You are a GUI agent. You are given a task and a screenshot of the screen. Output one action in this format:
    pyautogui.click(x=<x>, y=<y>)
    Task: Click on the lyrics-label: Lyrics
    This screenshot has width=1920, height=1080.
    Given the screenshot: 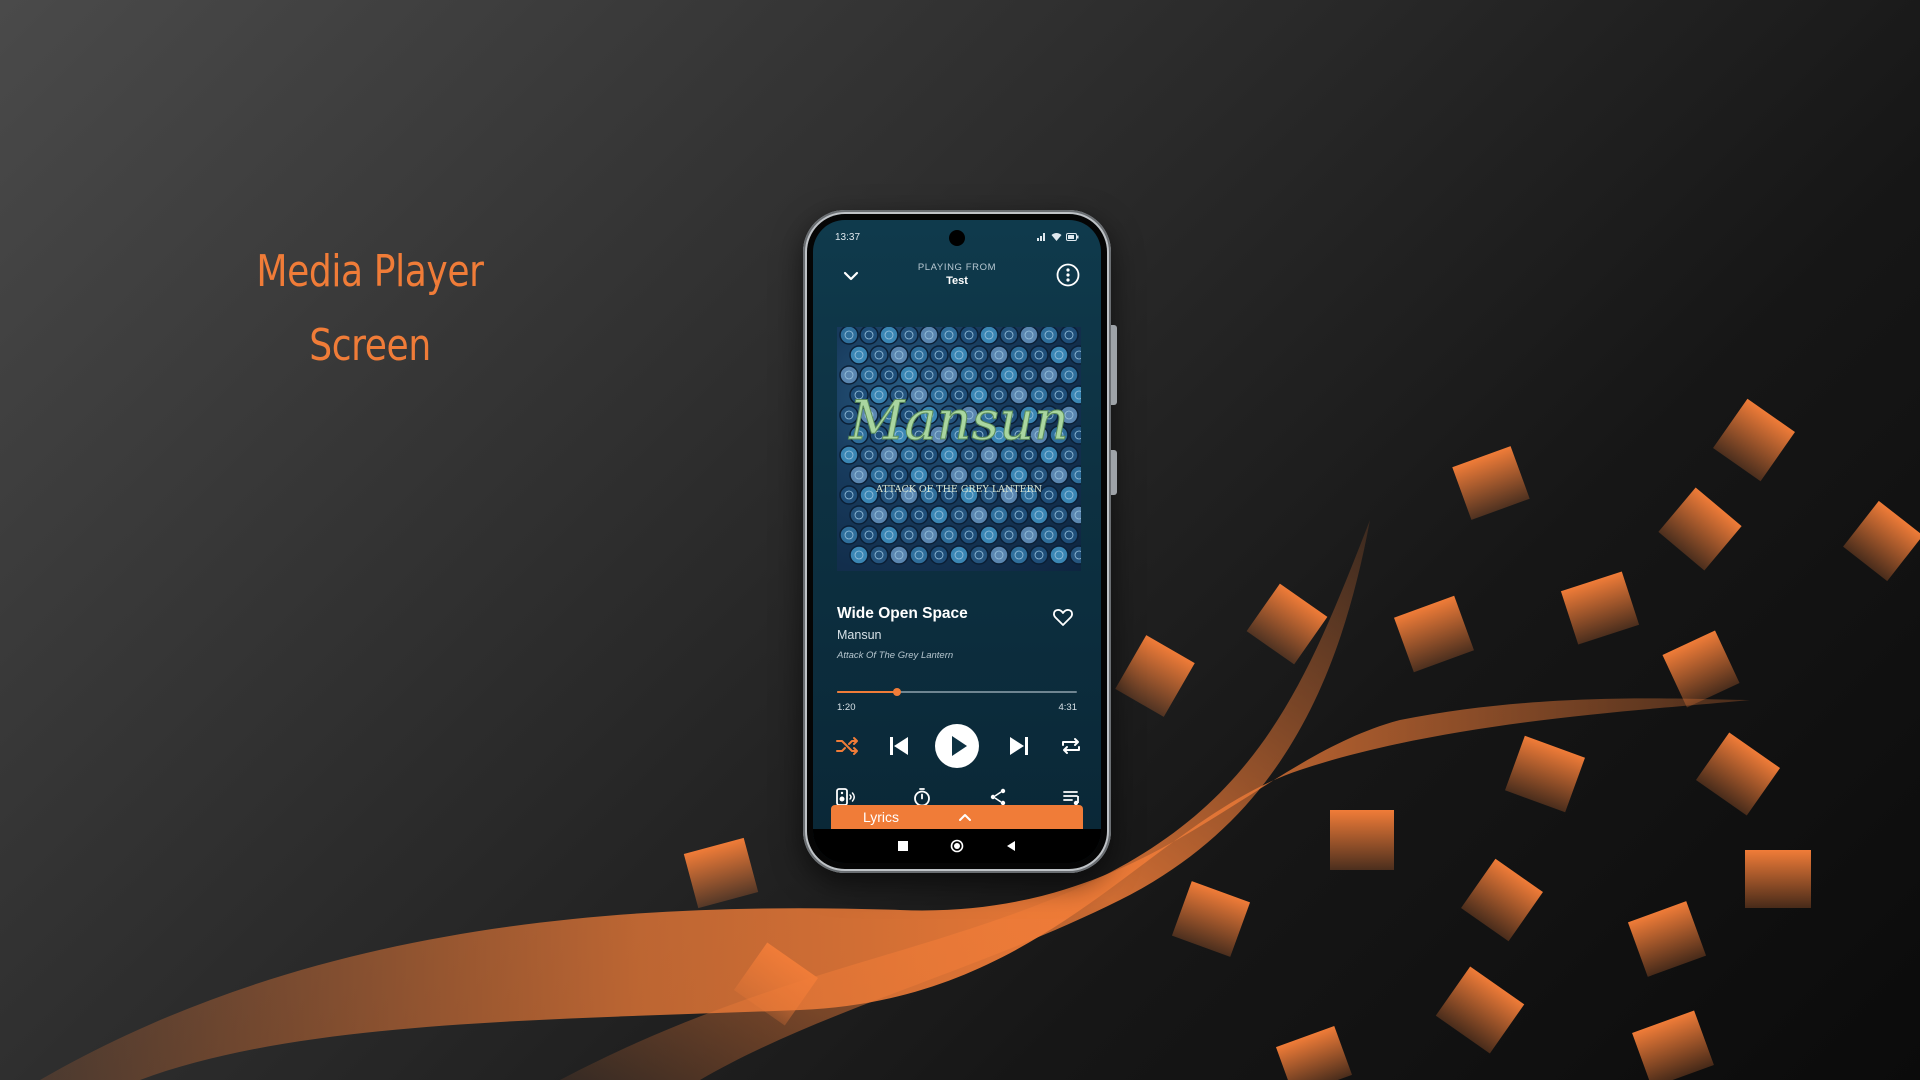 What is the action you would take?
    pyautogui.click(x=881, y=817)
    